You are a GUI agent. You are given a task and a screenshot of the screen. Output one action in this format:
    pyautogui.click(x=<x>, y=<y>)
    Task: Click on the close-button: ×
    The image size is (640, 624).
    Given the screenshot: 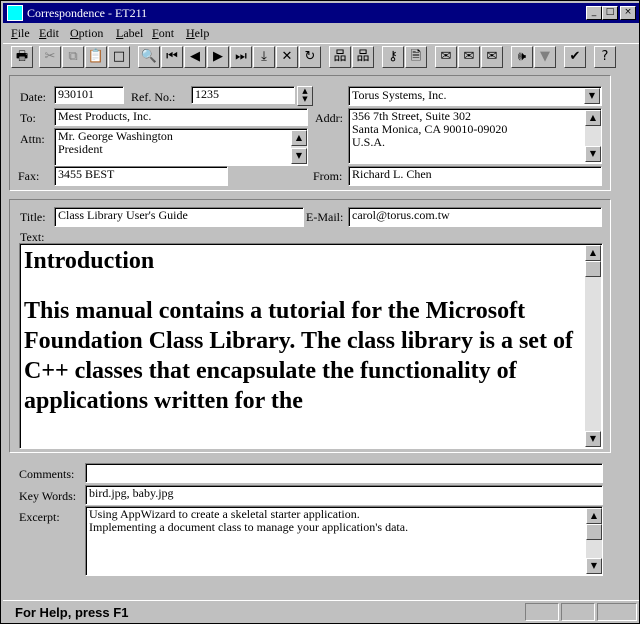 What is the action you would take?
    pyautogui.click(x=628, y=13)
    